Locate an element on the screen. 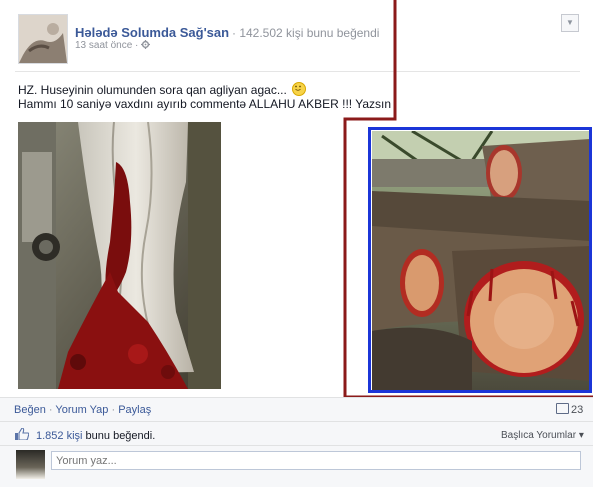 Image resolution: width=593 pixels, height=487 pixels. post-actions: Beğen · Yorum Yap · Paylaş is located at coordinates (82, 410).